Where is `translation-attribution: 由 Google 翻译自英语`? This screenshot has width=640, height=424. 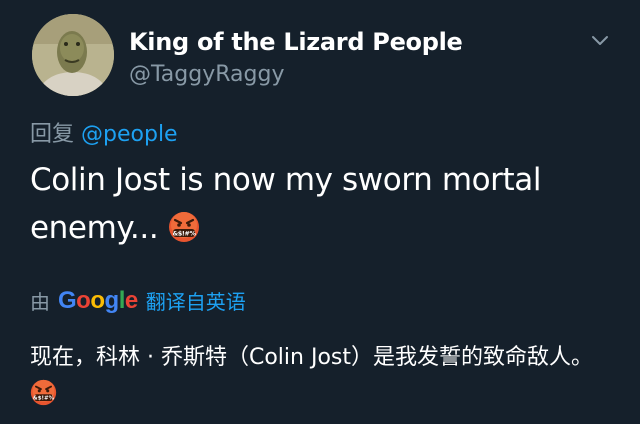 translation-attribution: 由 Google 翻译自英语 is located at coordinates (138, 300).